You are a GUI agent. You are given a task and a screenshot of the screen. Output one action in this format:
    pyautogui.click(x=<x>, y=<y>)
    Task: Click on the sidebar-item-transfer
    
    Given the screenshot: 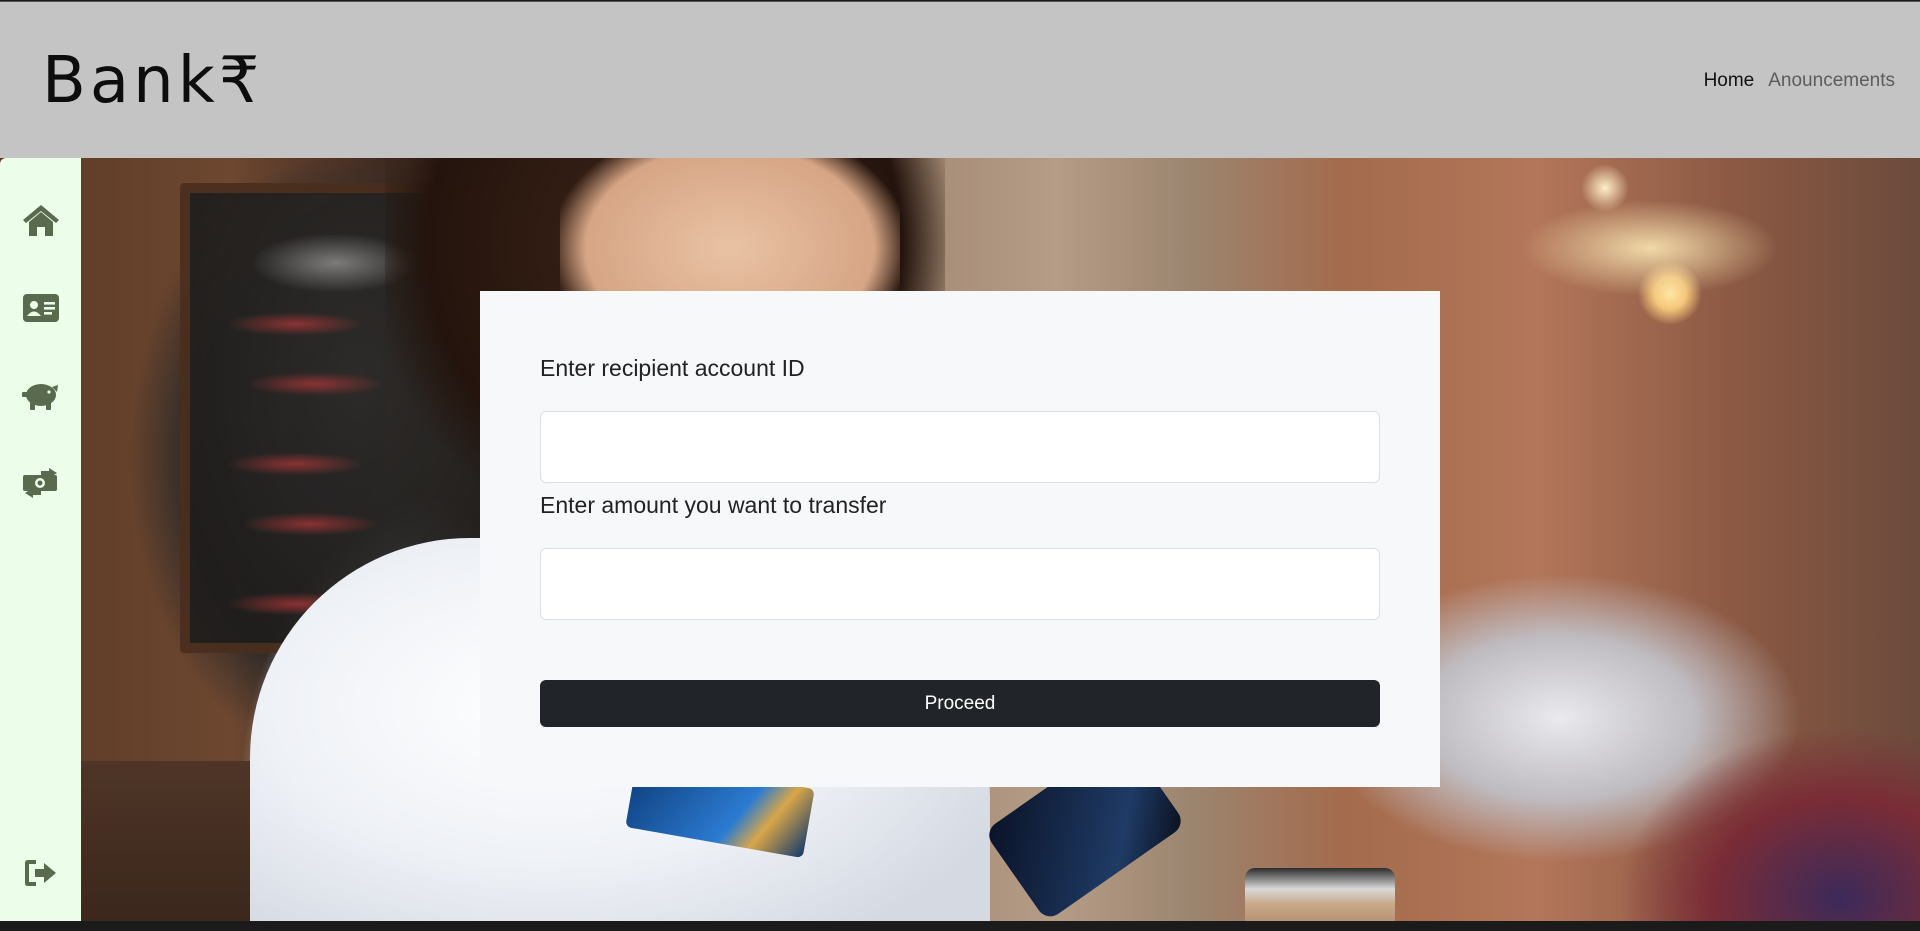 What is the action you would take?
    pyautogui.click(x=40, y=483)
    